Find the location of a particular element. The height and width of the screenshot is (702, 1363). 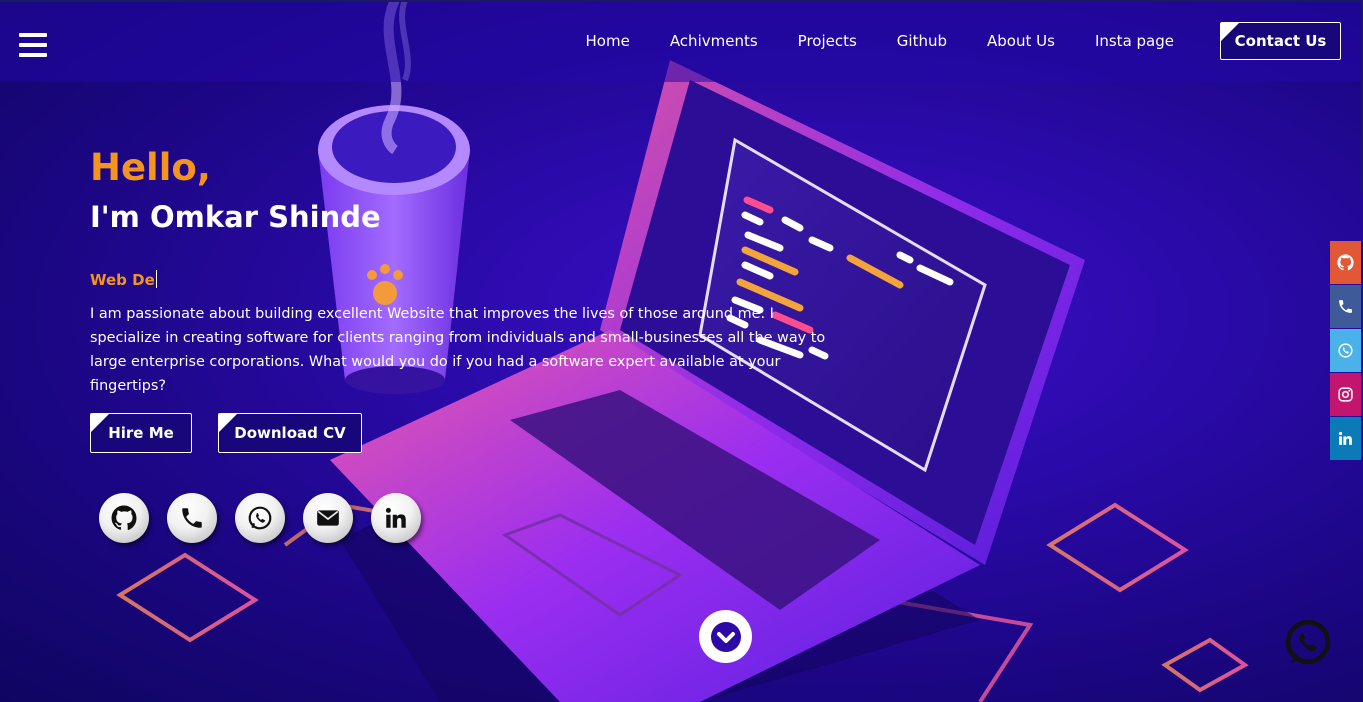

nav-insta-page: Insta page is located at coordinates (1134, 41).